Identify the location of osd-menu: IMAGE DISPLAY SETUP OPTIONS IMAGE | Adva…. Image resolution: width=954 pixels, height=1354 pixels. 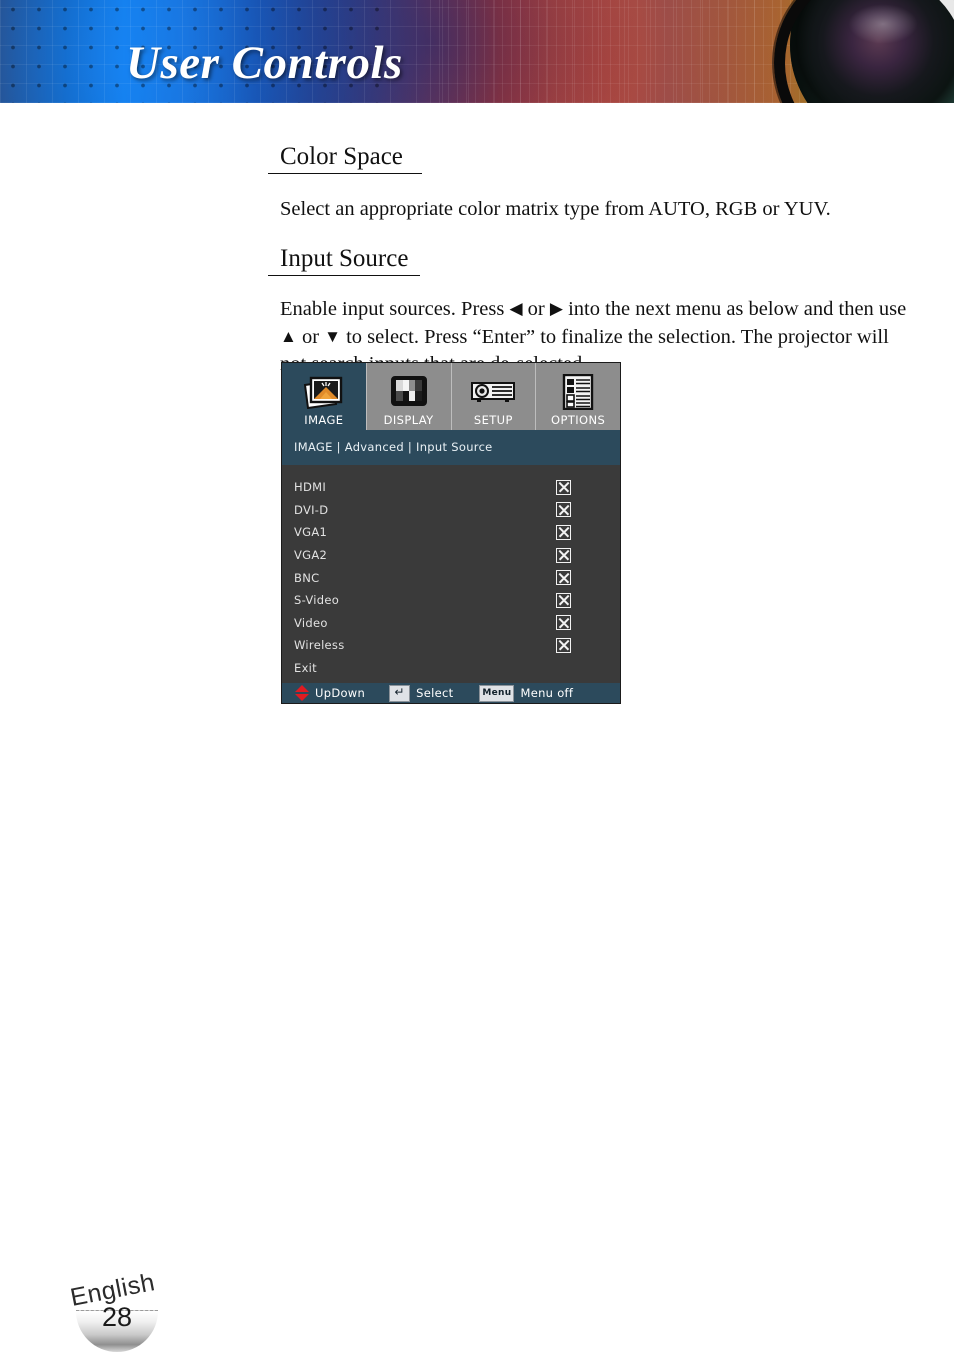
(451, 533).